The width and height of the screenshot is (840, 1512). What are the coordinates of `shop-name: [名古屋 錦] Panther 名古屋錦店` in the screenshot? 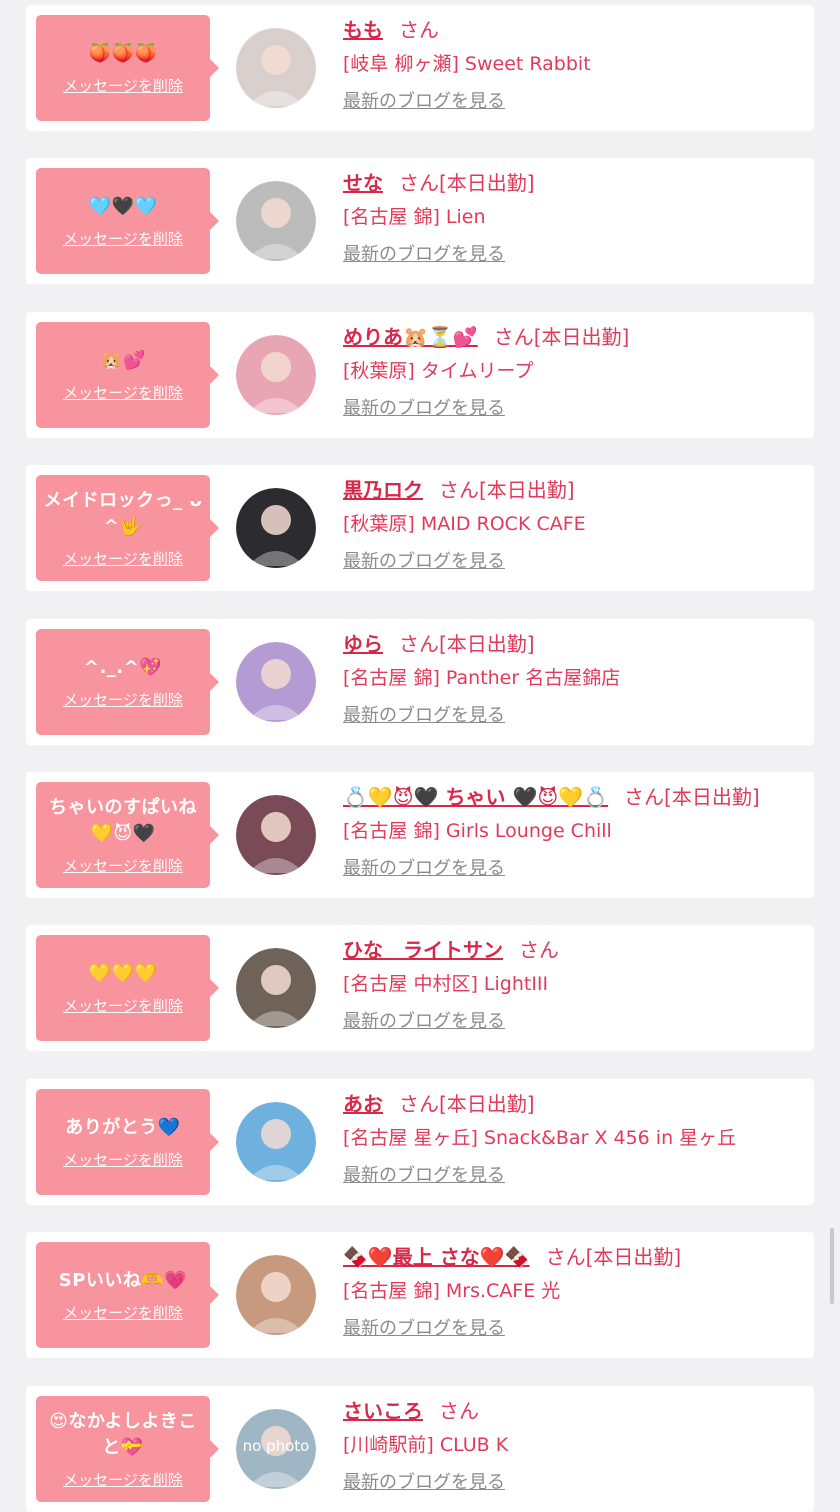 It's located at (482, 678).